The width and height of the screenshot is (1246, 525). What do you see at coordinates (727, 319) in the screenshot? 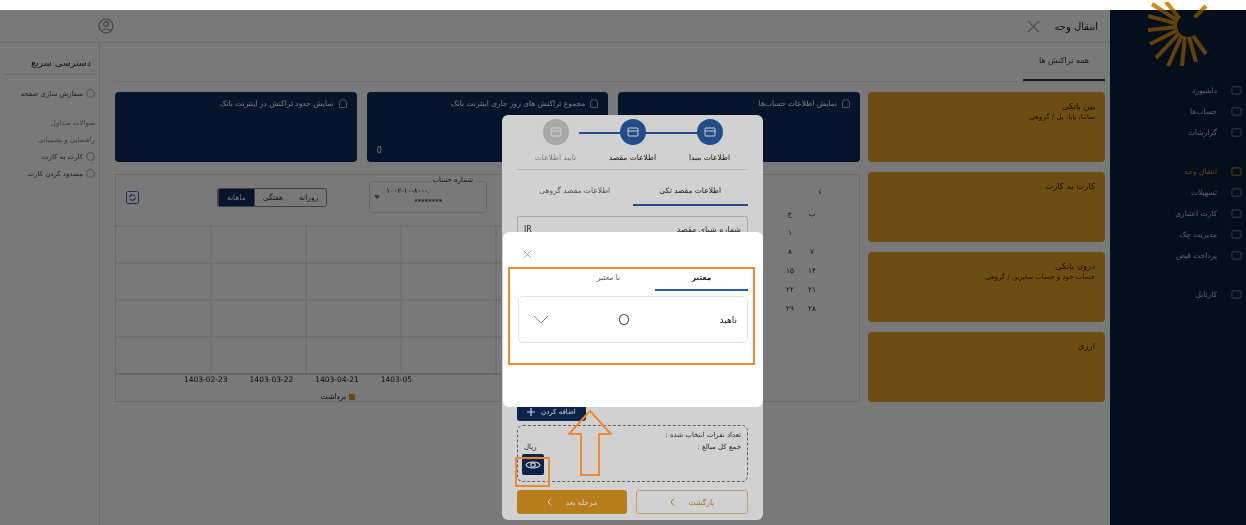
I see `contact-name: ناهید` at bounding box center [727, 319].